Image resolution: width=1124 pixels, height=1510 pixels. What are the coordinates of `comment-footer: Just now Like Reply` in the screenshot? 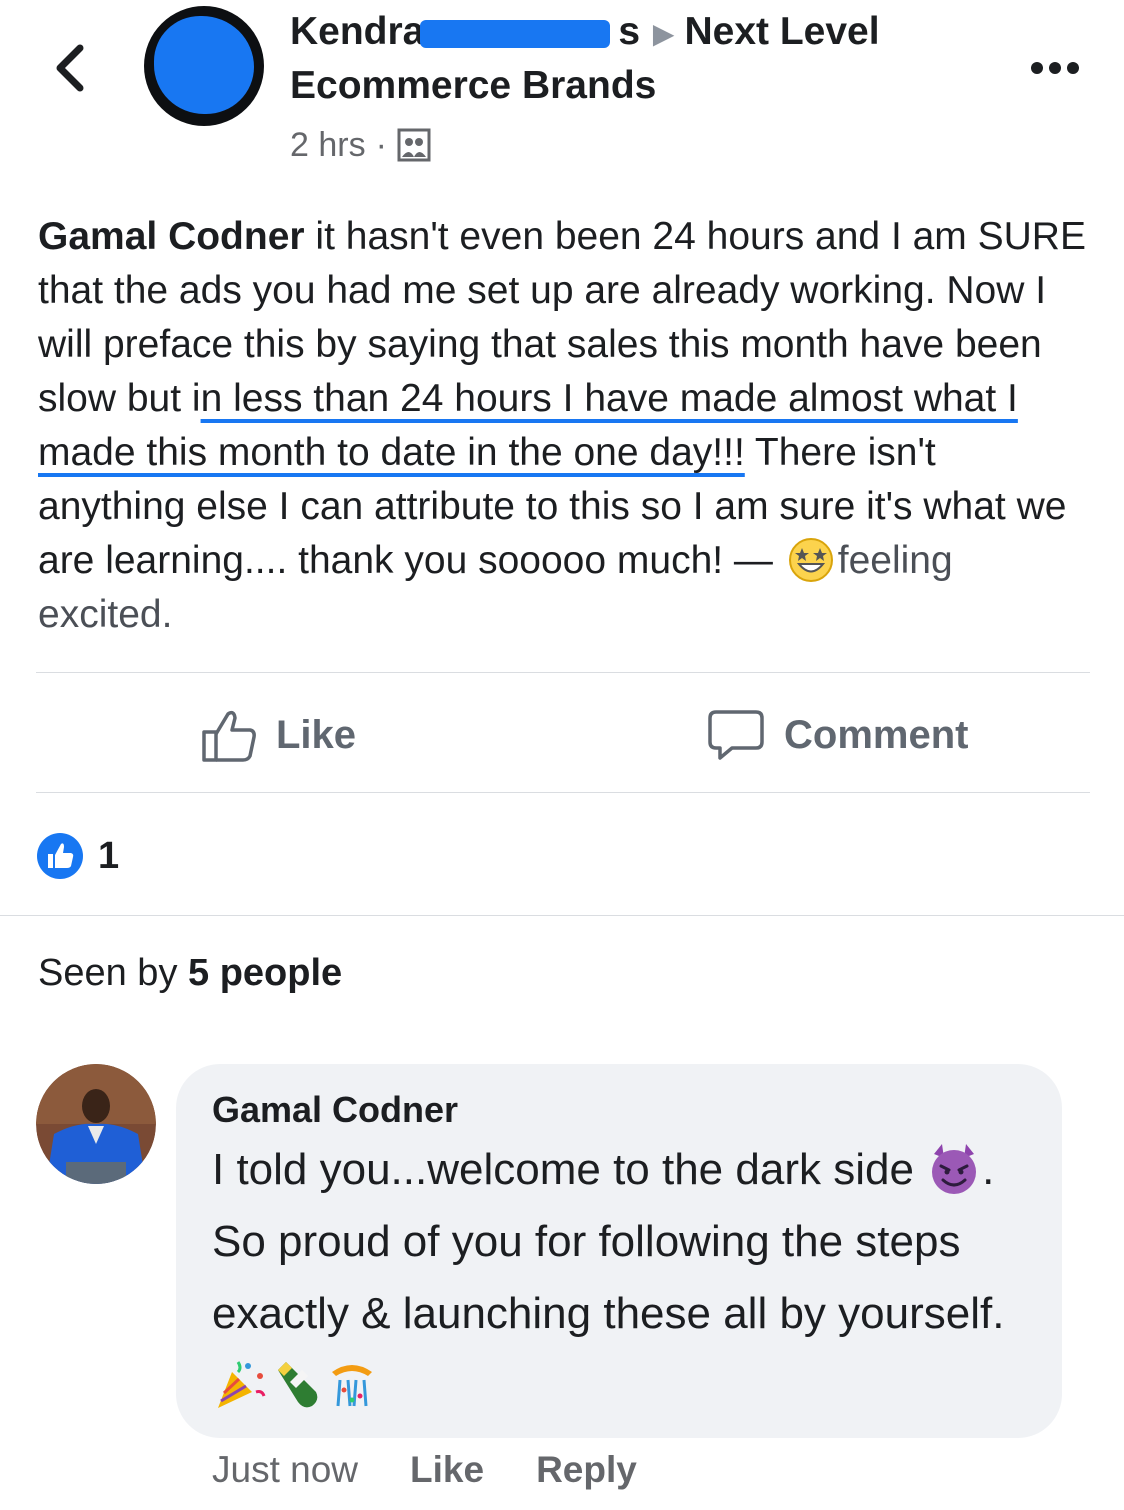 It's located at (424, 1470).